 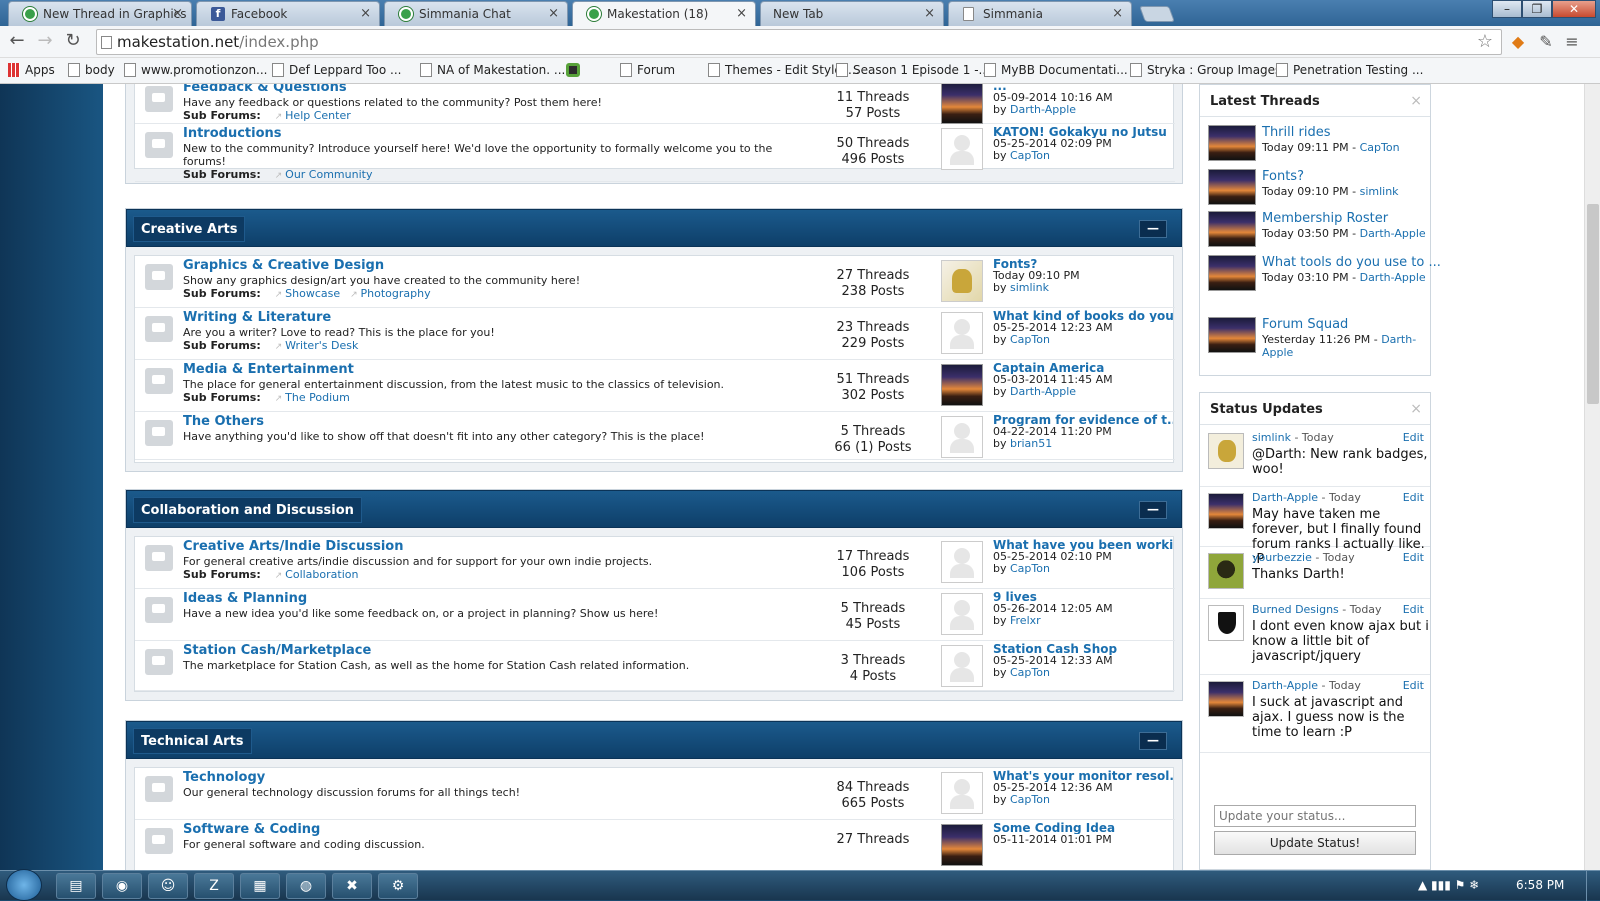 I want to click on tools-icon: ✎, so click(x=1546, y=42).